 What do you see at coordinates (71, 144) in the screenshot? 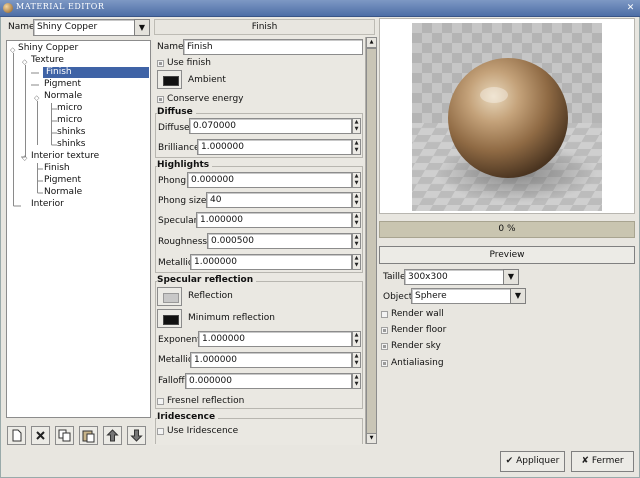
I see `tree-item-shinks-2: shinks` at bounding box center [71, 144].